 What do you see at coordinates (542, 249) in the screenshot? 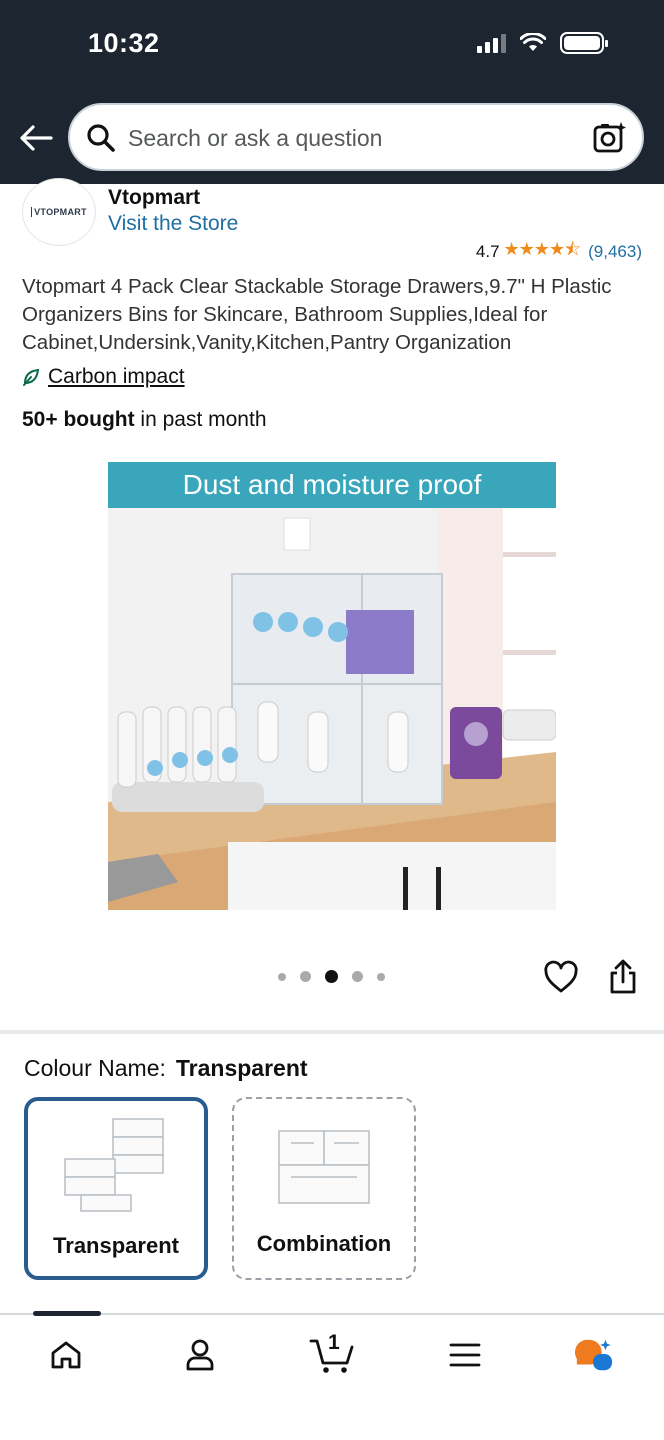
I see `star-rating-icon: ★★★★⯪` at bounding box center [542, 249].